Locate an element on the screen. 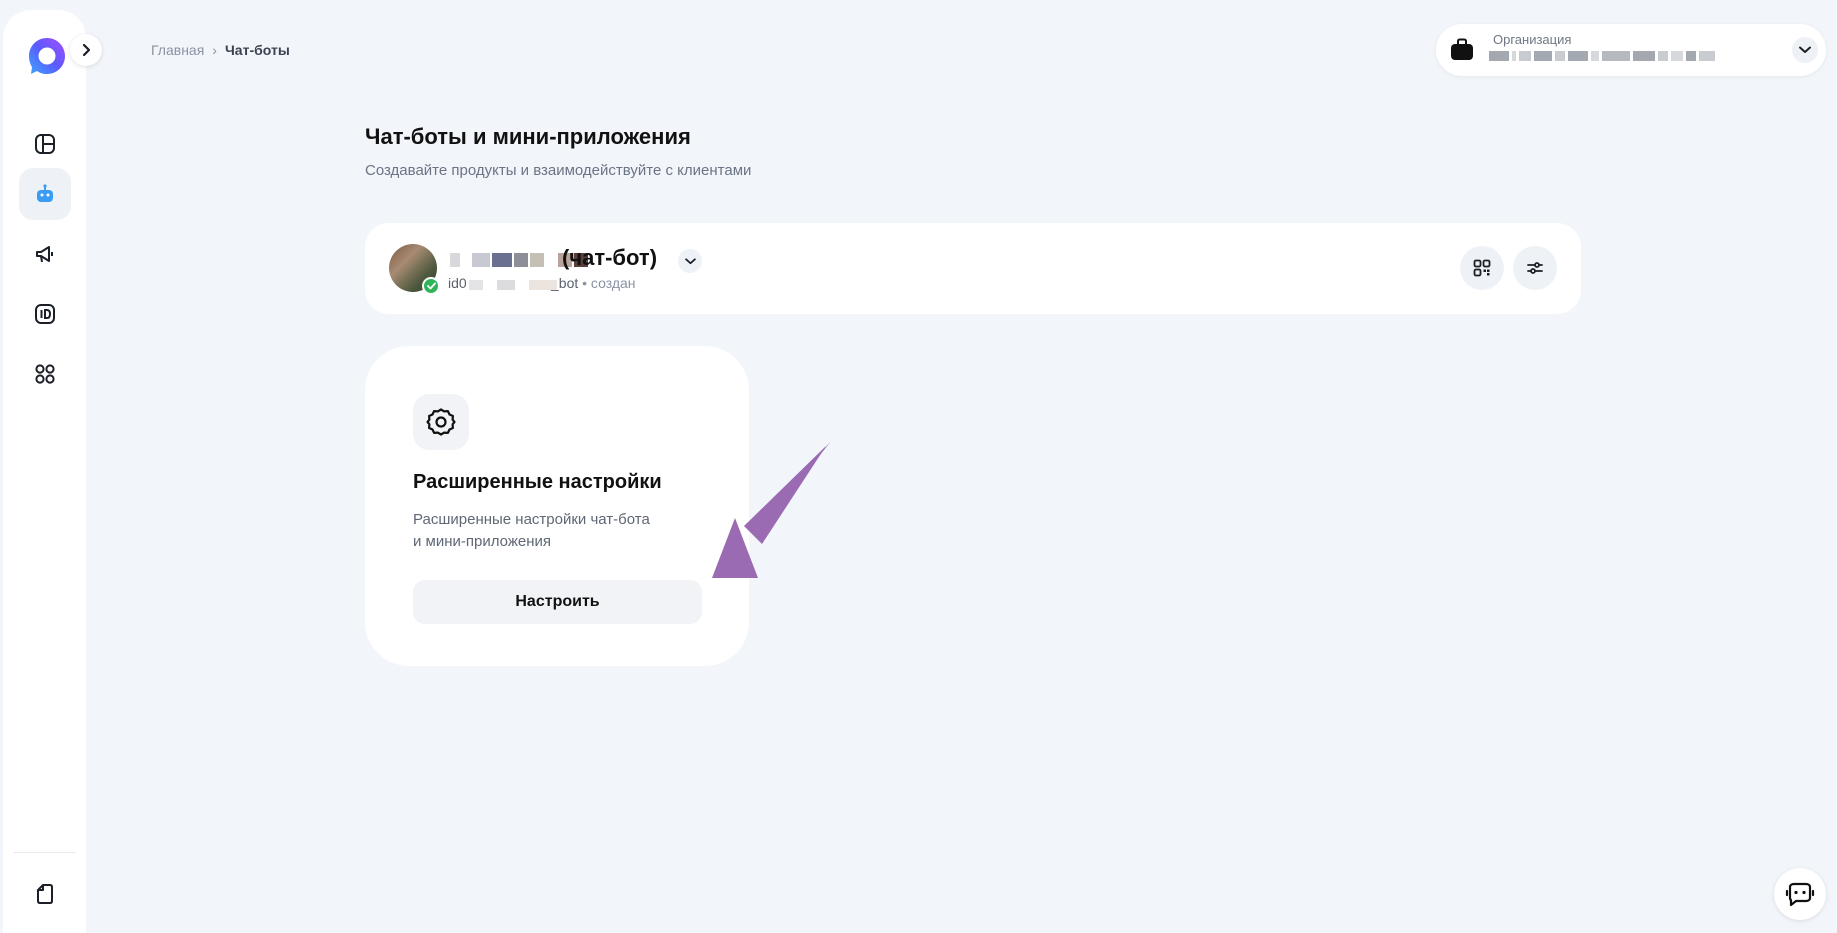 The image size is (1837, 933). bot-meta: id0 _bot • создан is located at coordinates (542, 283).